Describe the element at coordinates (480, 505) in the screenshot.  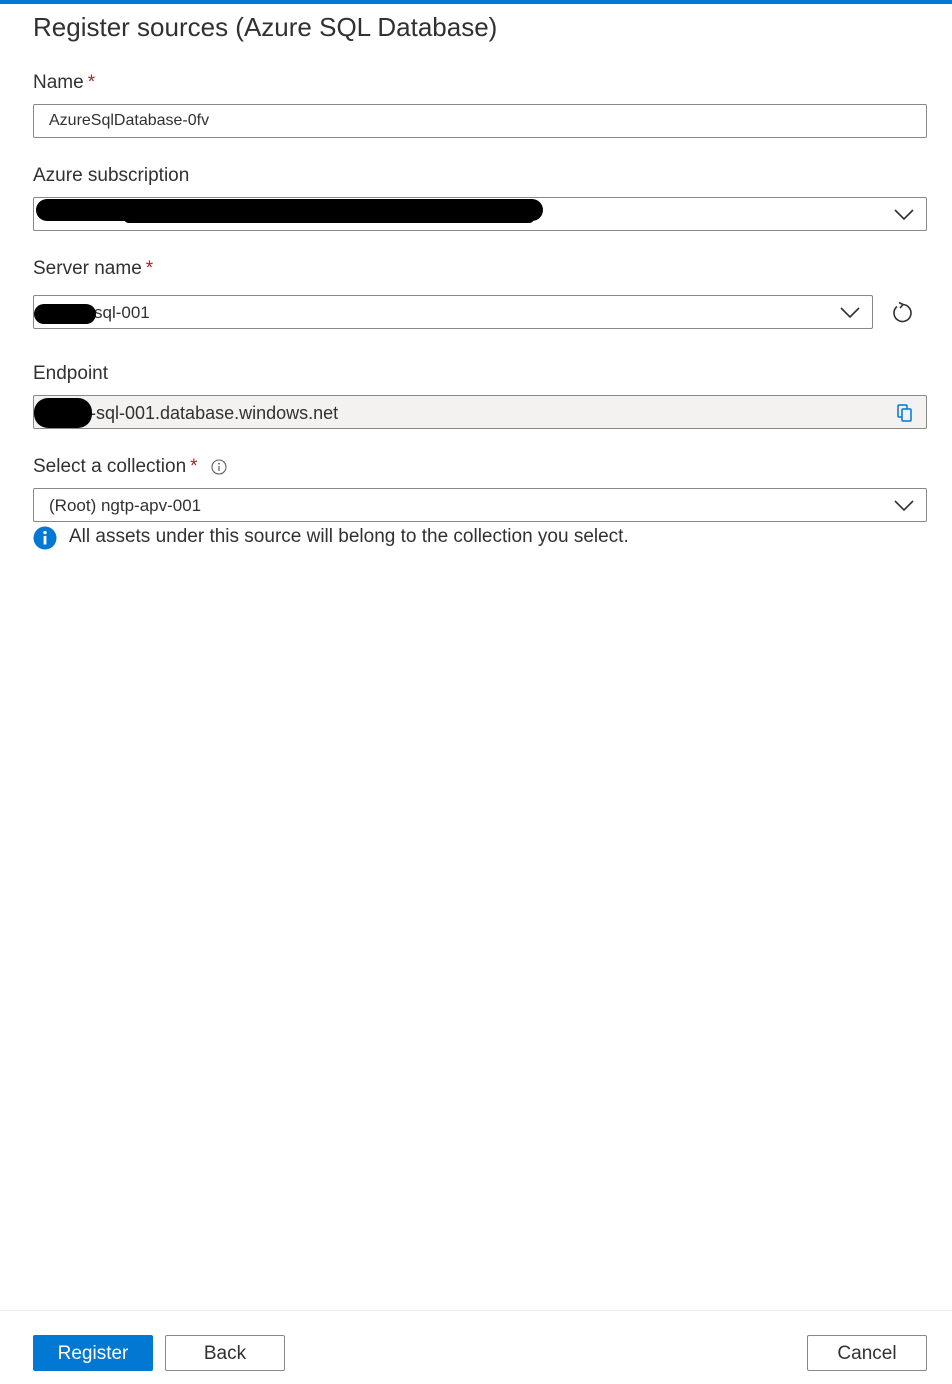
I see `collection-dropdown: (Root) ngtp-apv-001` at that location.